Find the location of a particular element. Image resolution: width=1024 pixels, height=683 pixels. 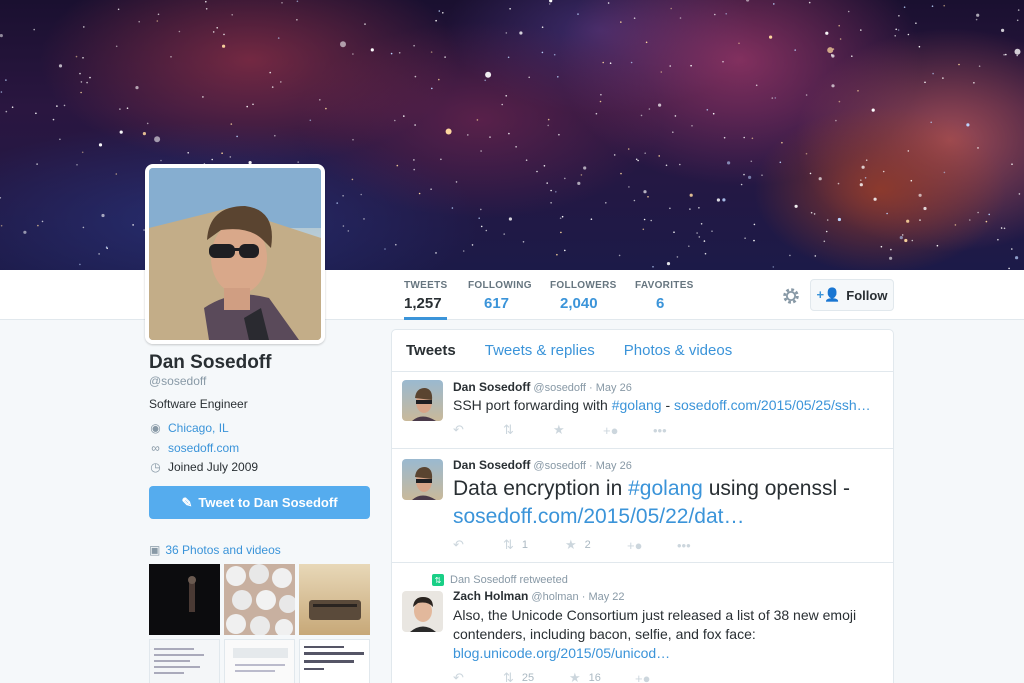

profile-bio: Software Engineer is located at coordinates (198, 404).